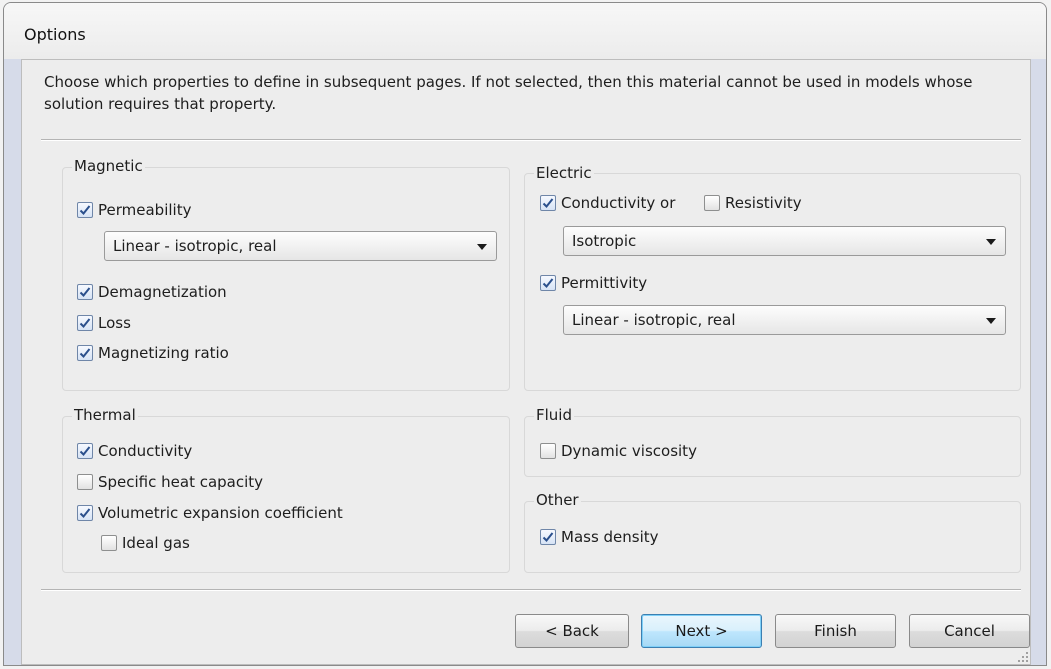 This screenshot has width=1051, height=669. I want to click on conductivity-select: Isotropic, so click(784, 241).